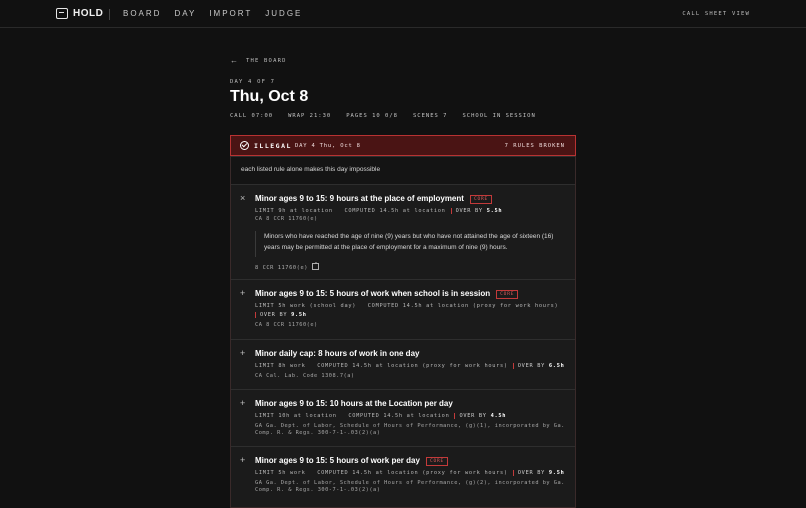 The width and height of the screenshot is (806, 508). I want to click on rule-limit: LIMIT 9h at location, so click(294, 211).